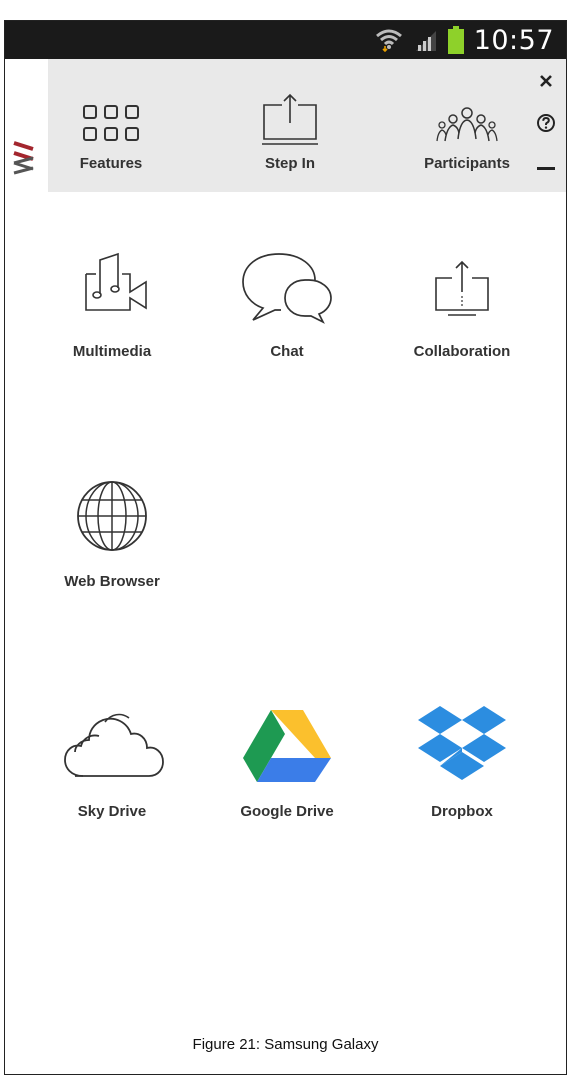  I want to click on toolbar-bar: Features Step In Participants, so click(307, 125).